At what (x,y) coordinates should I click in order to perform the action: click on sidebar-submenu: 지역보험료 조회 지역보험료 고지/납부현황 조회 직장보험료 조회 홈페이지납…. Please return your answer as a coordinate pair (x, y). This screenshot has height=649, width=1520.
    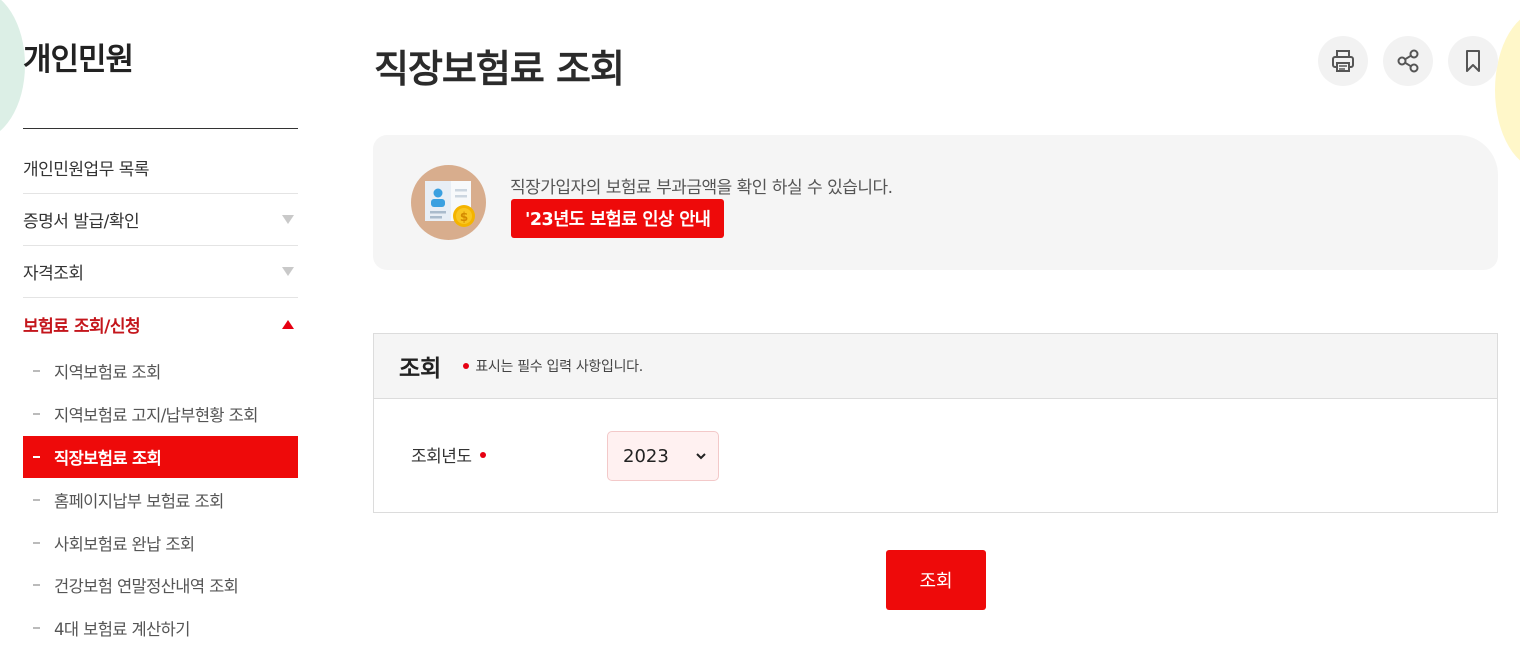
    Looking at the image, I should click on (160, 499).